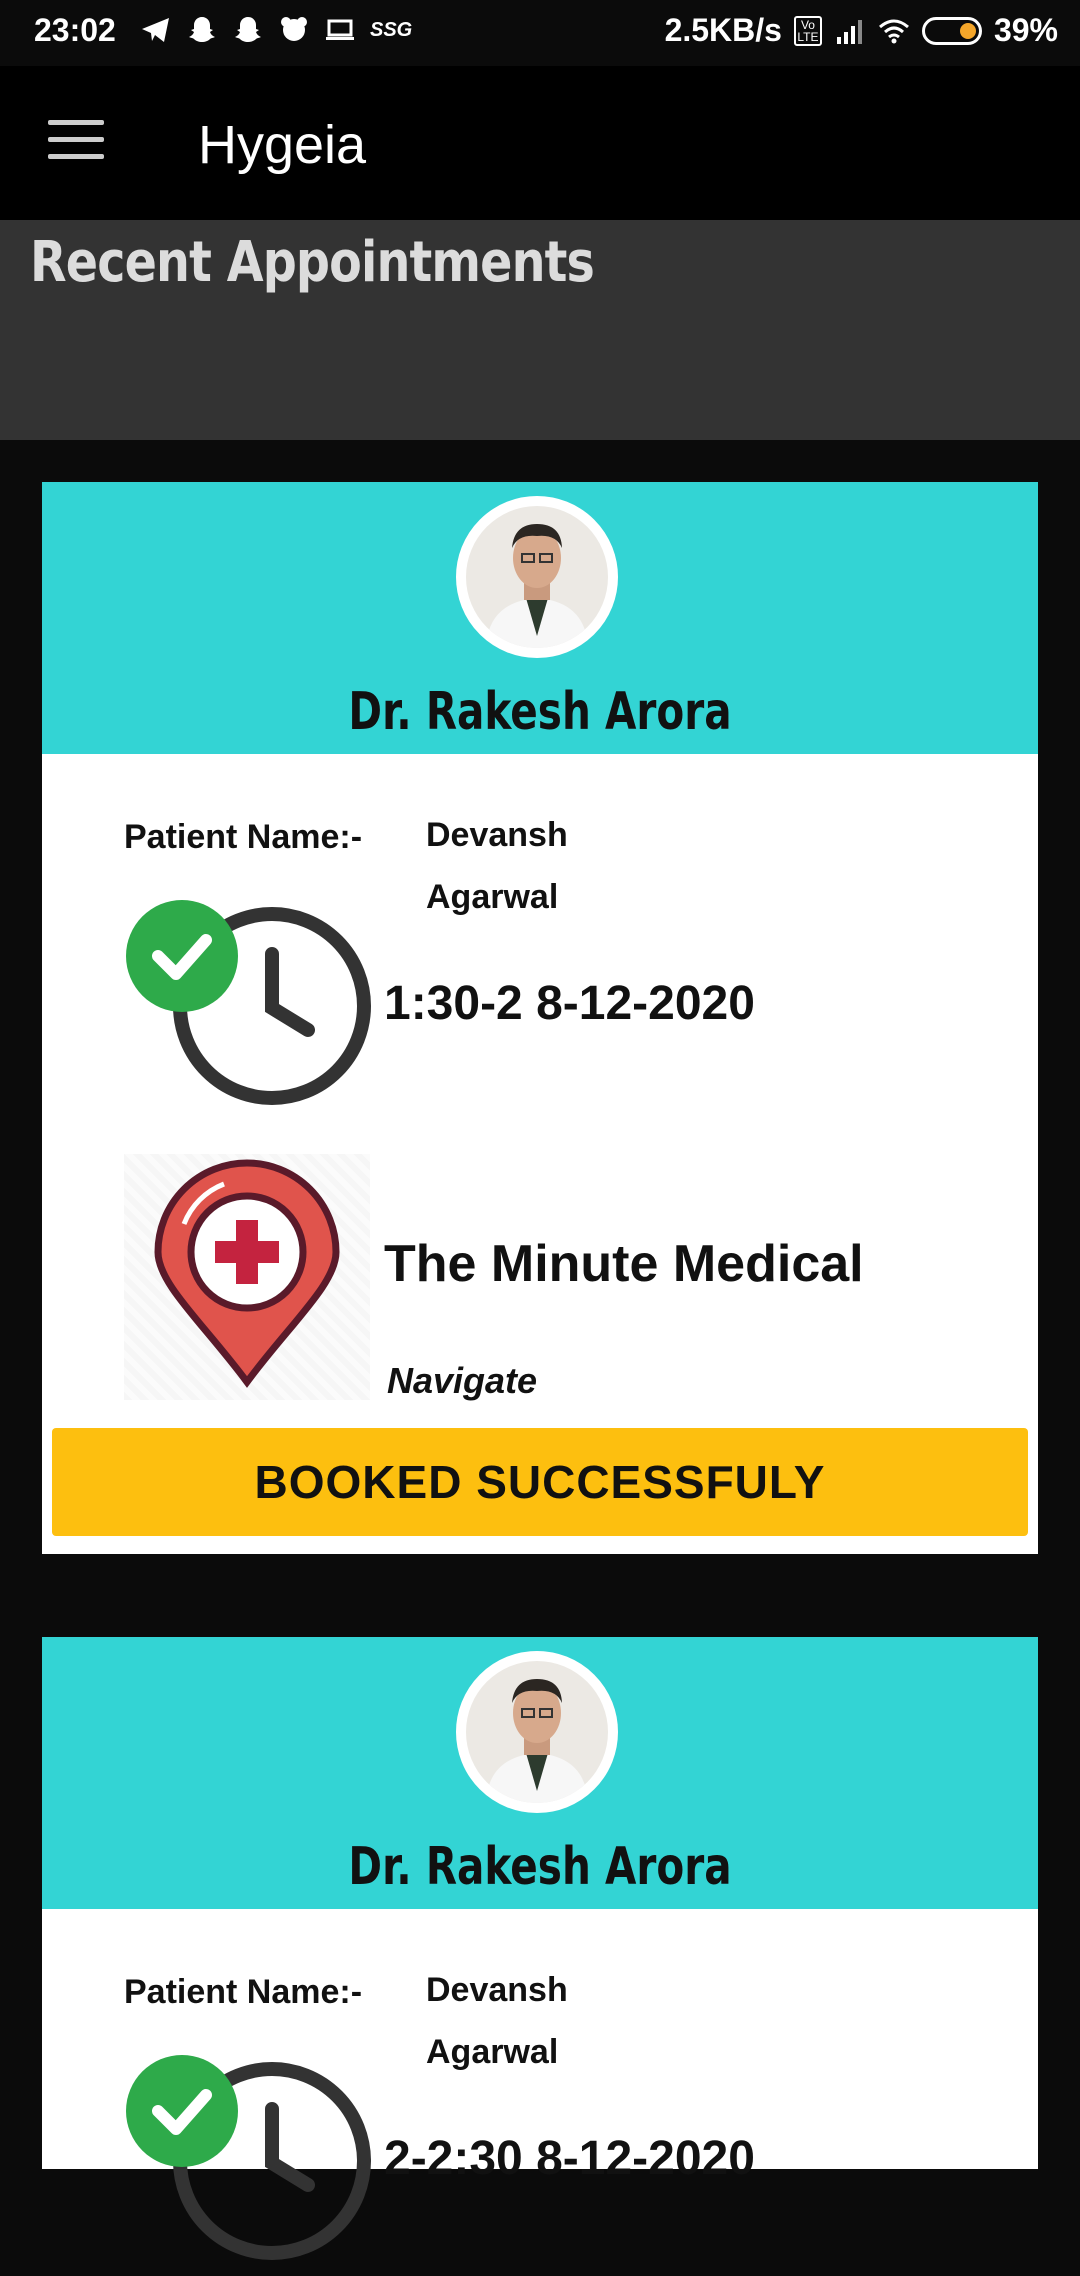 The width and height of the screenshot is (1080, 2276). I want to click on system-status: 2.5KB/s Vo LTE 39%, so click(861, 30).